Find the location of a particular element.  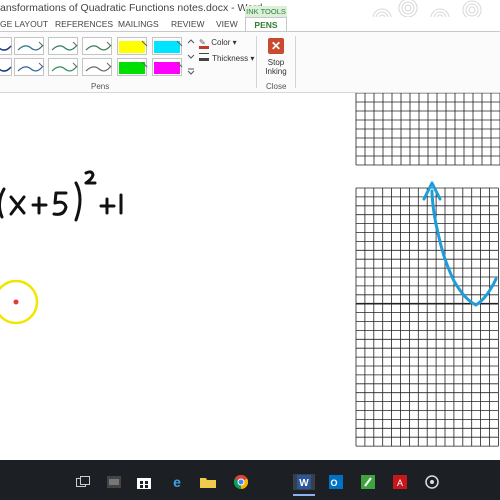

parabola-ink is located at coordinates (464, 248).